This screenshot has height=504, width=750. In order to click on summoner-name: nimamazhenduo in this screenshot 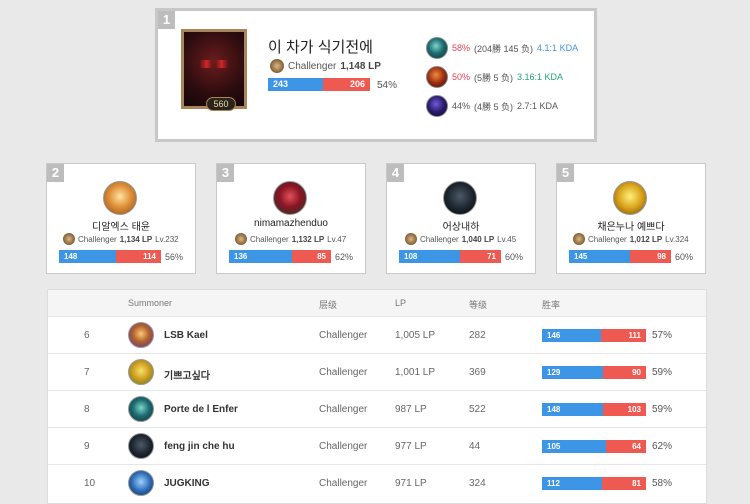, I will do `click(291, 223)`.